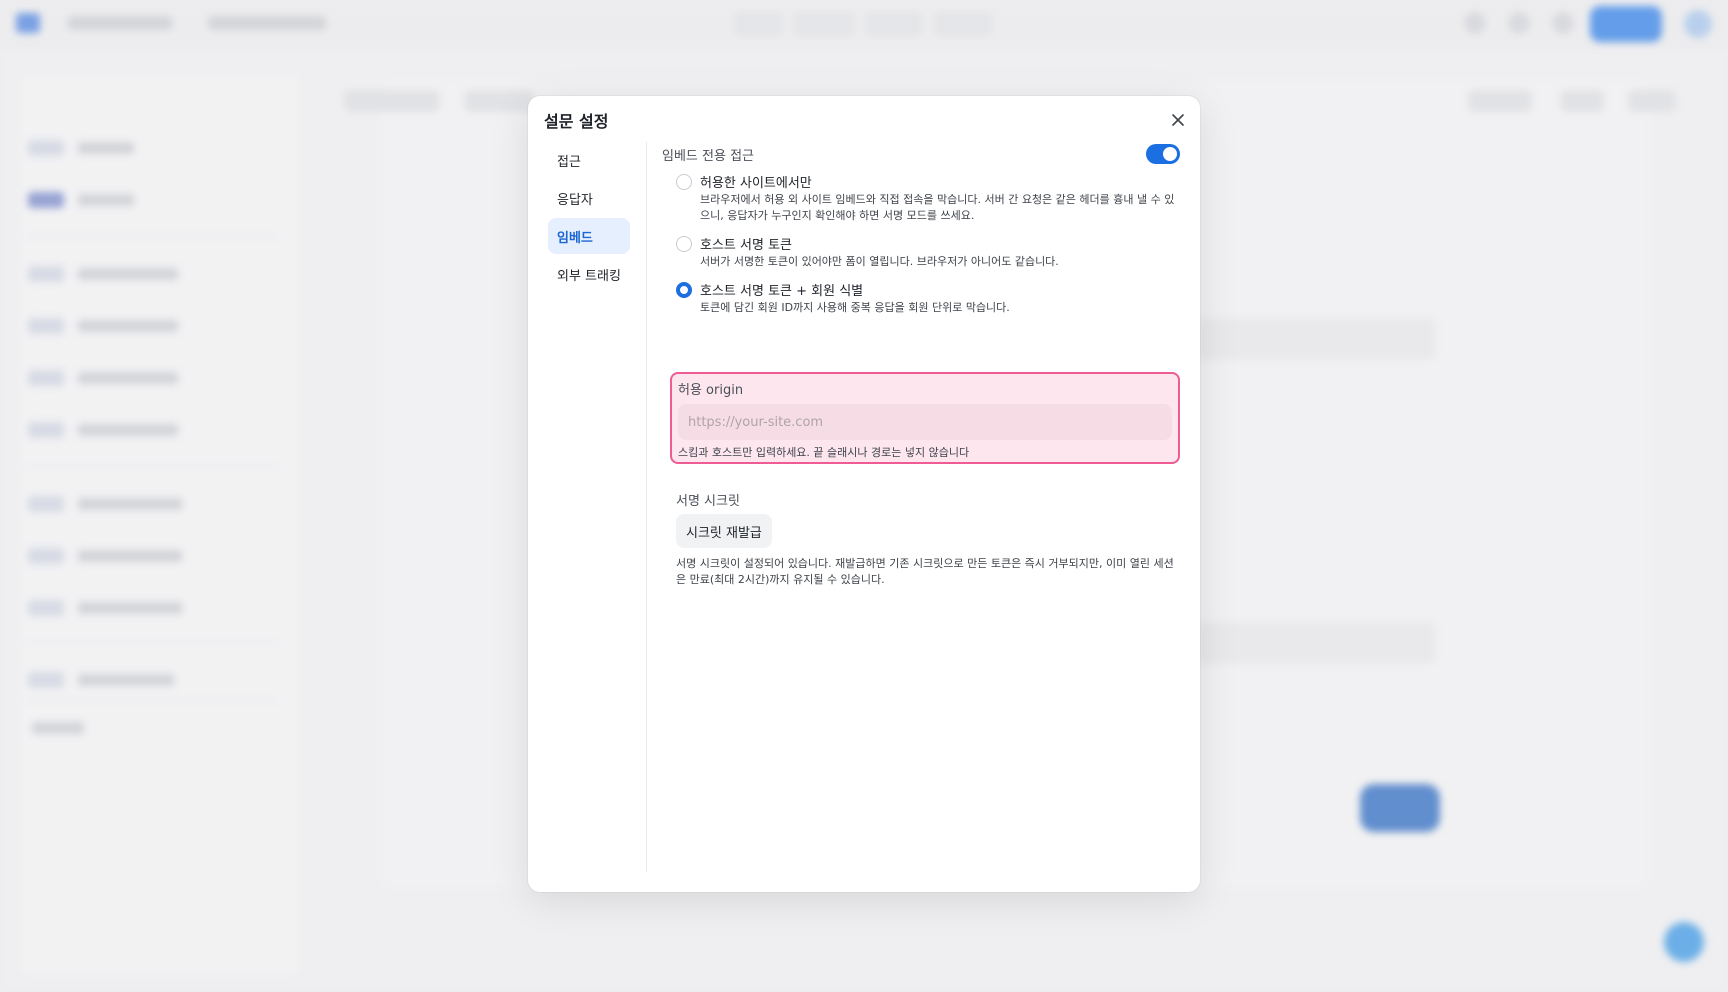  Describe the element at coordinates (576, 121) in the screenshot. I see `modal-title: 설문 설정` at that location.